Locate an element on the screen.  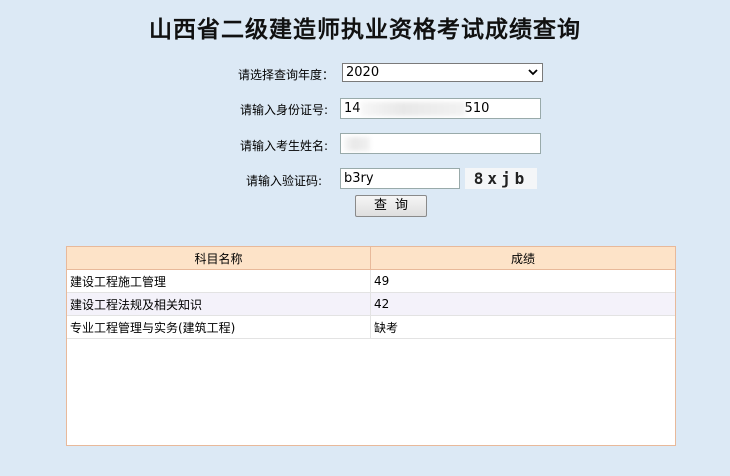
subject-cell: 建设工程施工管理 is located at coordinates (219, 281).